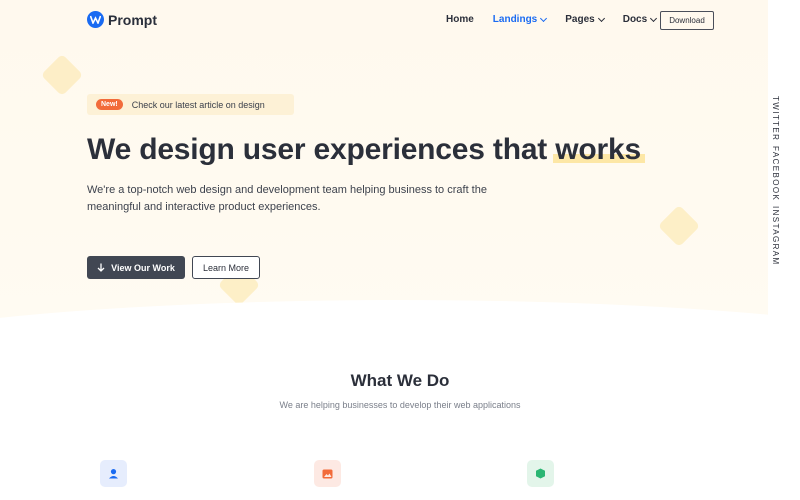 This screenshot has width=800, height=500. I want to click on main-menu: Home Landings Pages Docs, so click(560, 19).